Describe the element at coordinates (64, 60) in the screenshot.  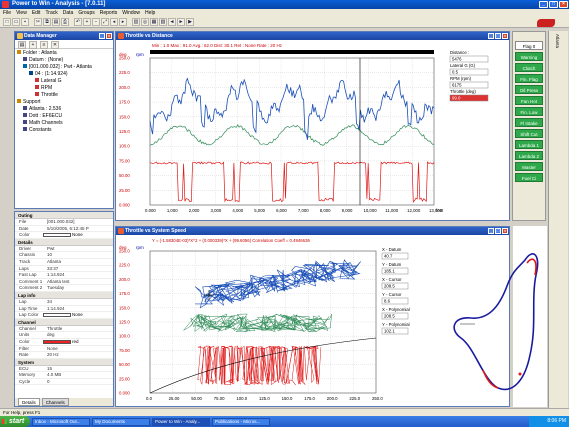
I see `tree-node: Datum : (None)` at that location.